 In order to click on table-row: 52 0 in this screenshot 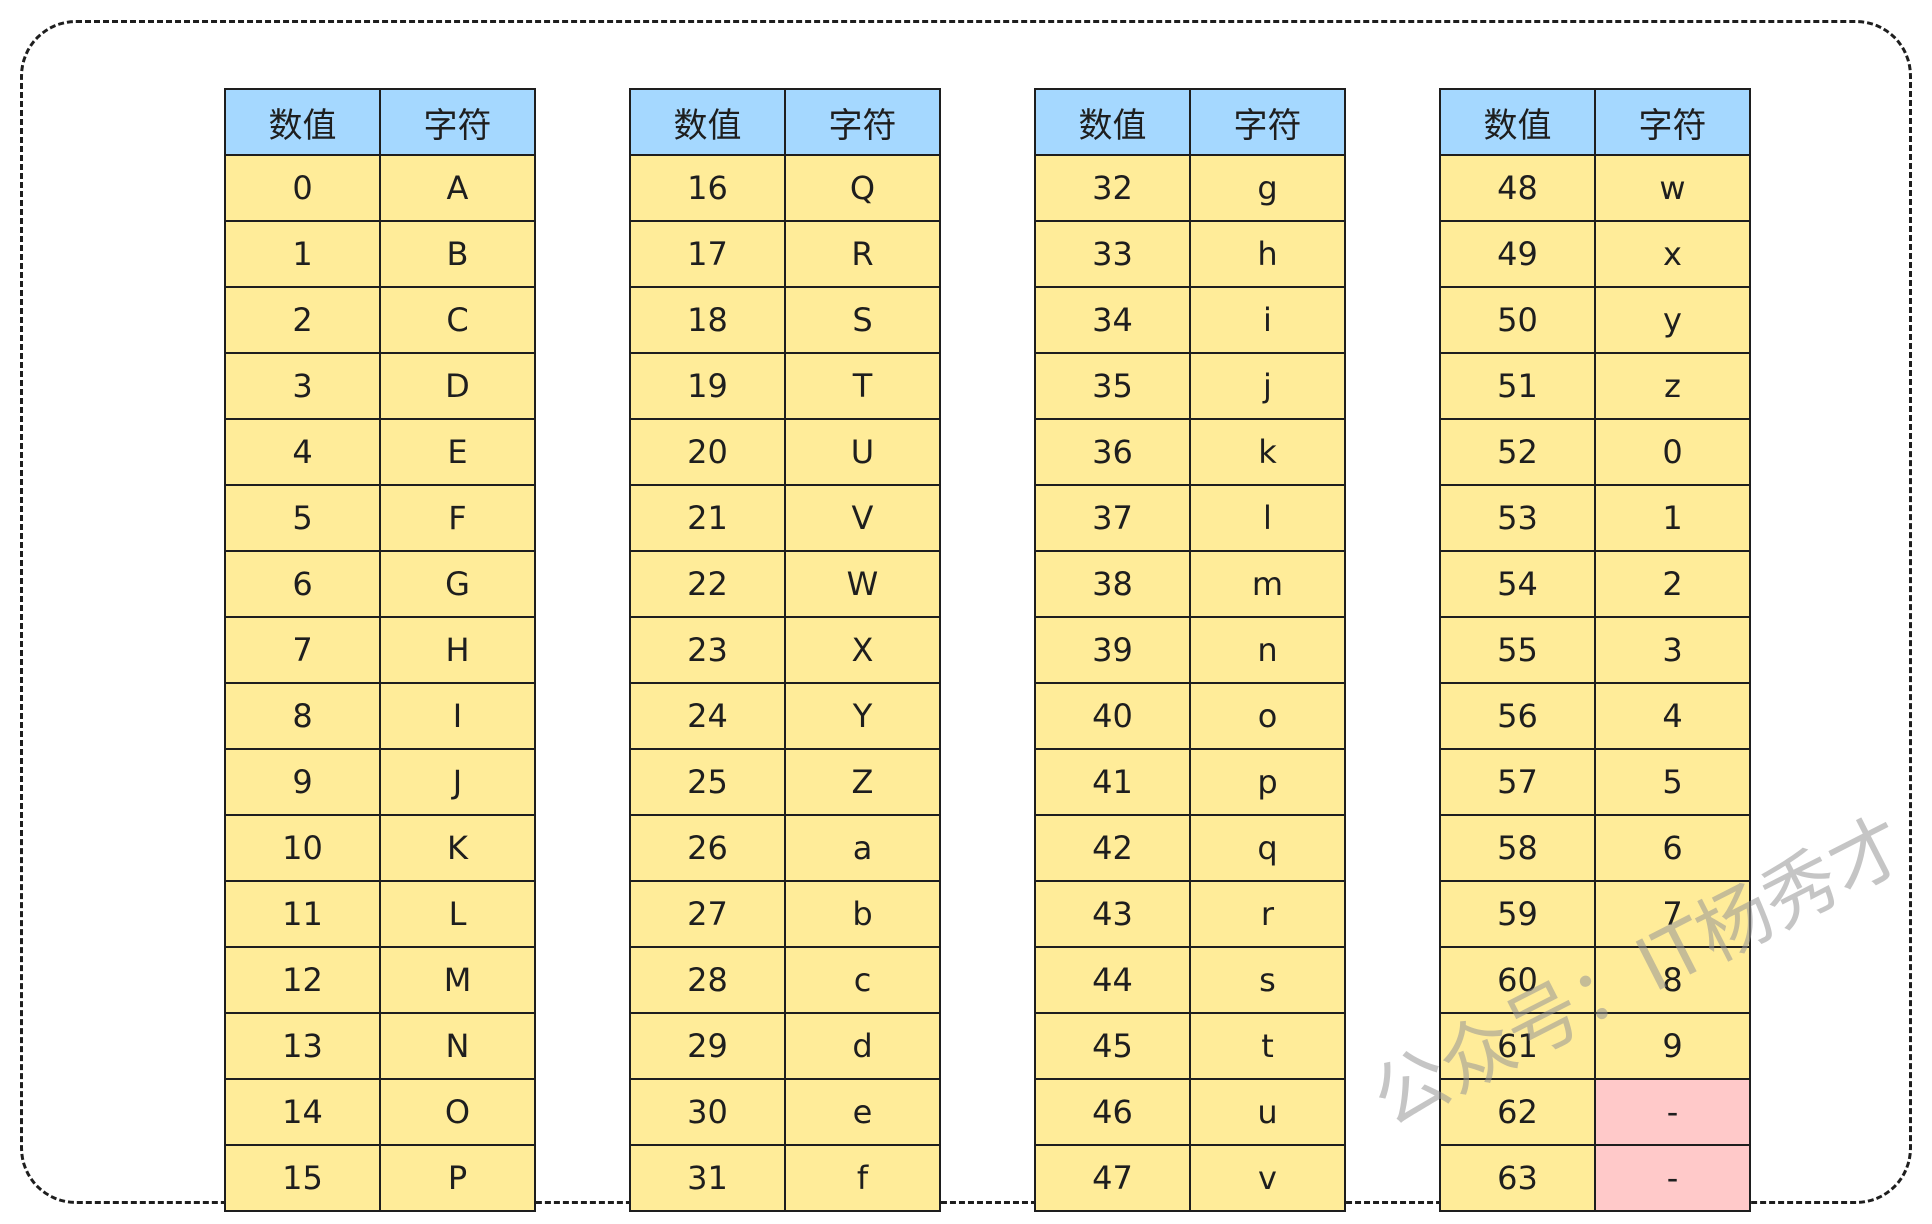, I will do `click(1595, 452)`.